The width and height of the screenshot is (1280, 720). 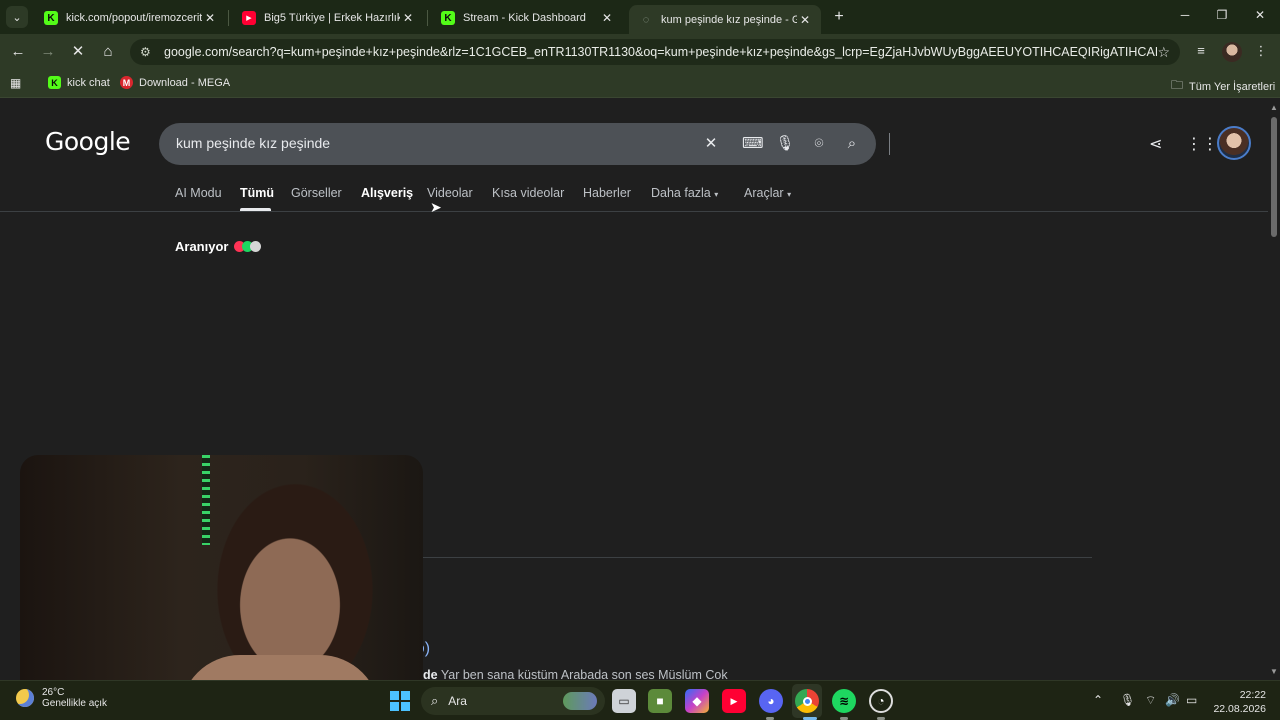 I want to click on tab-images: Görseller, so click(x=316, y=193).